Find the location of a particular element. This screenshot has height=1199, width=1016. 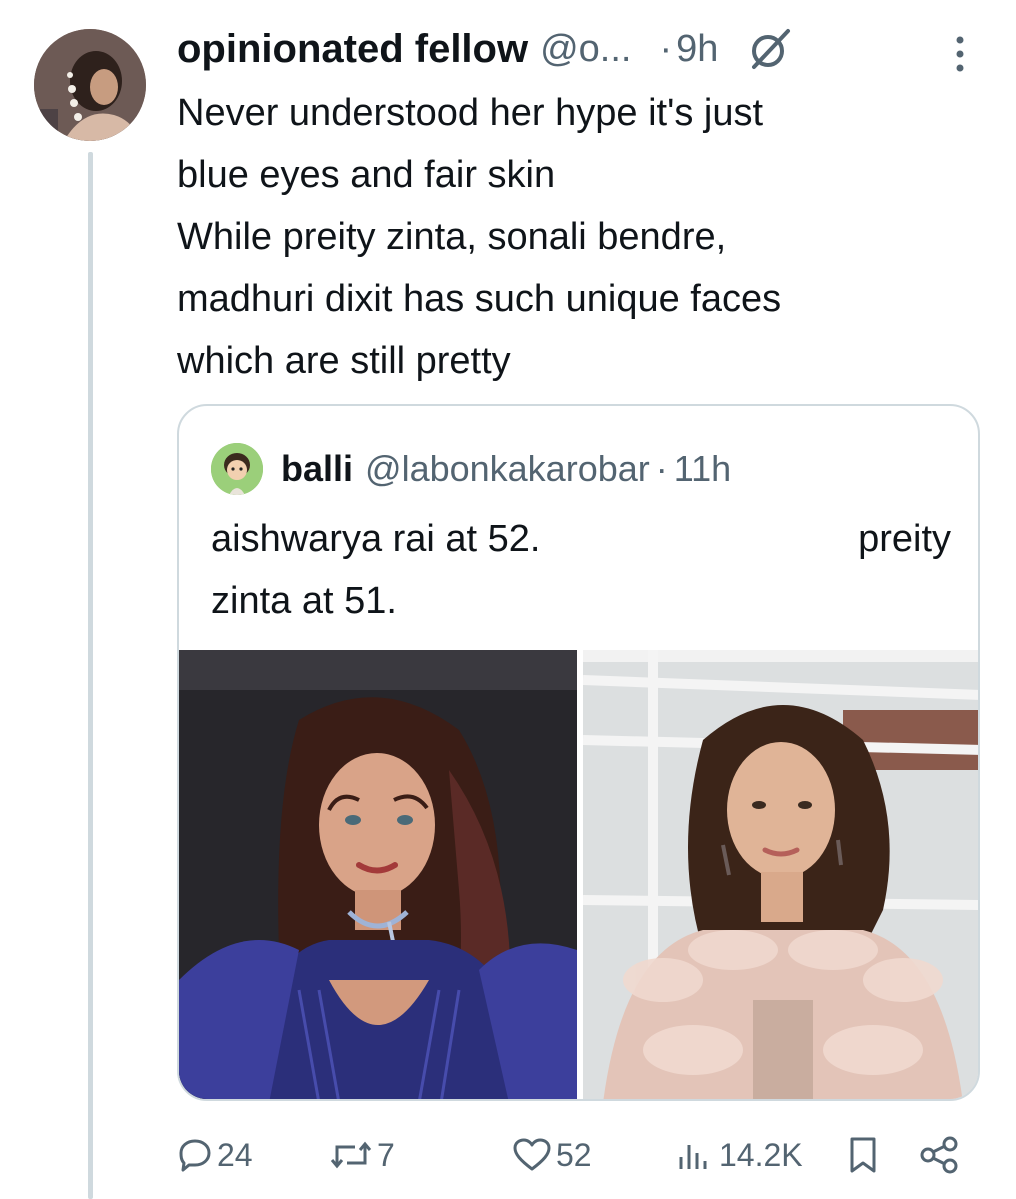

heart-icon is located at coordinates (532, 1154).